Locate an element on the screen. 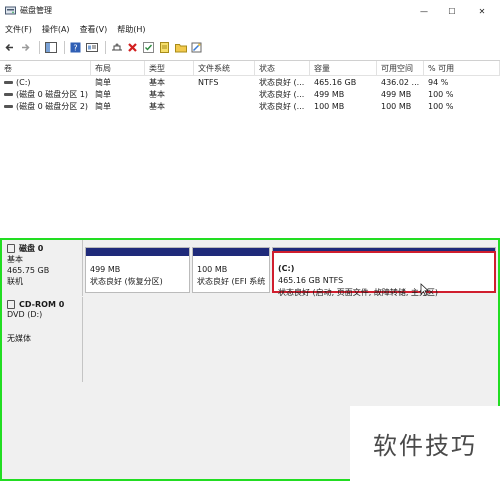 The width and height of the screenshot is (500, 481). disk-icon is located at coordinates (11, 248).